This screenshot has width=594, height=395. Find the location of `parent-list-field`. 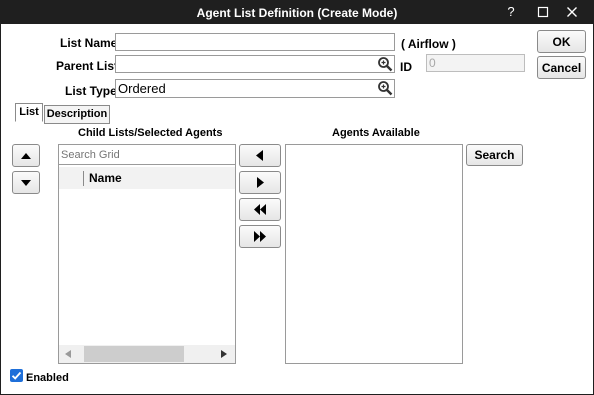

parent-list-field is located at coordinates (255, 64).